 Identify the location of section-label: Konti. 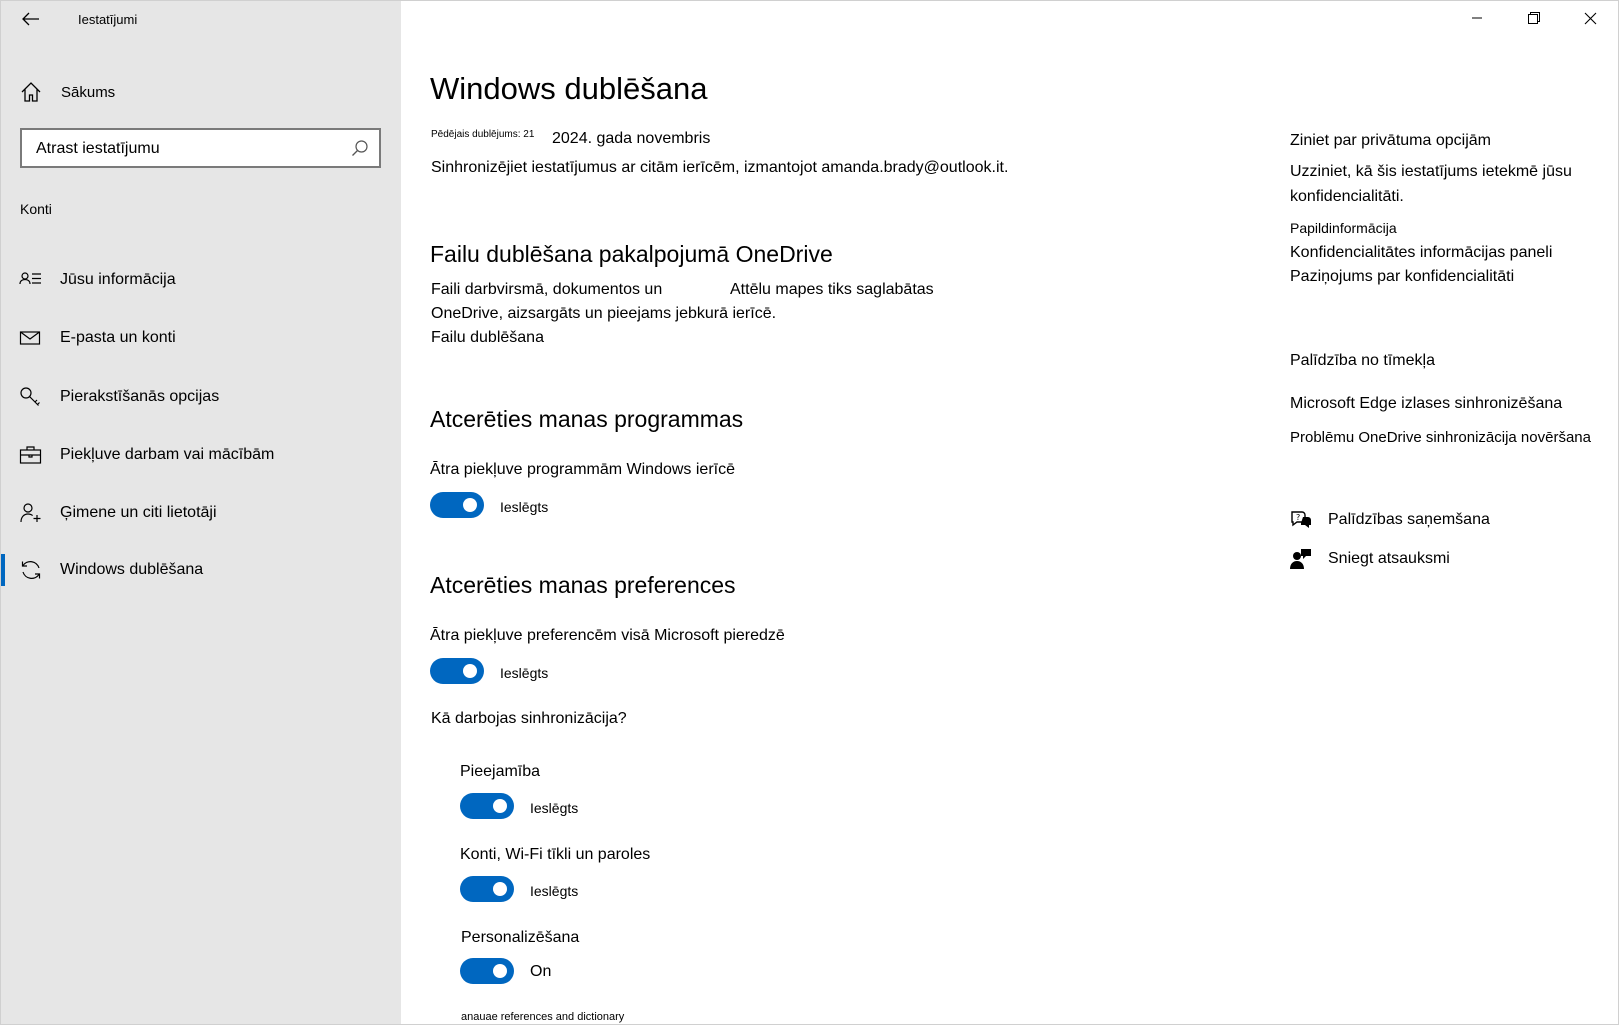
(36, 209).